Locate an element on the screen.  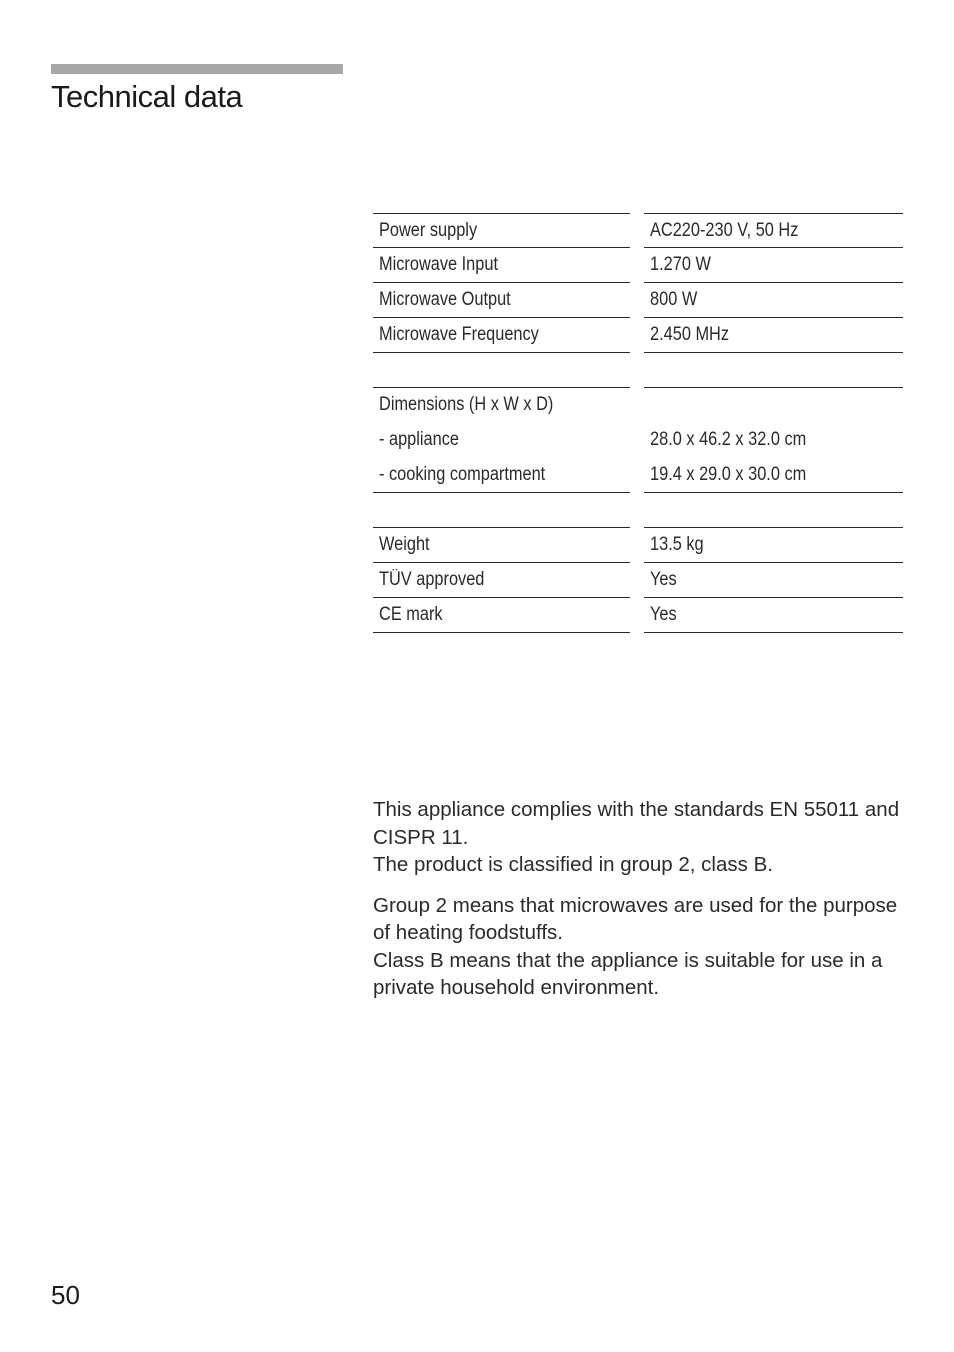
spec-label: Power supply is located at coordinates (428, 230).